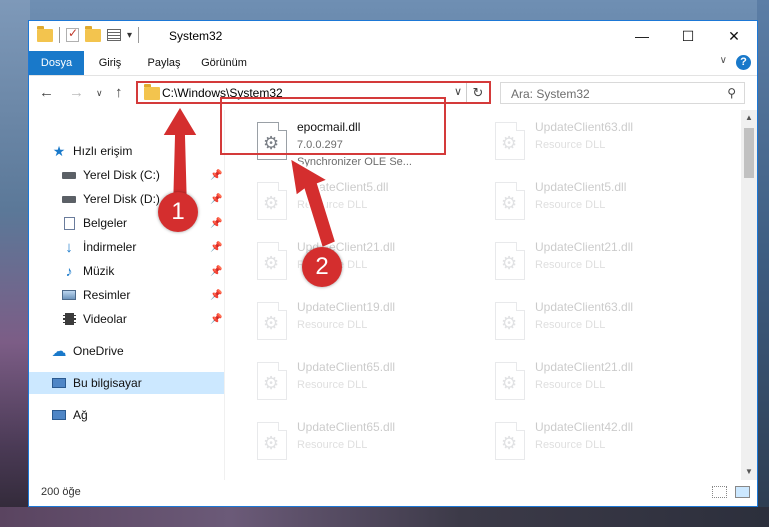  What do you see at coordinates (98, 351) in the screenshot?
I see `nav-label: OneDrive` at bounding box center [98, 351].